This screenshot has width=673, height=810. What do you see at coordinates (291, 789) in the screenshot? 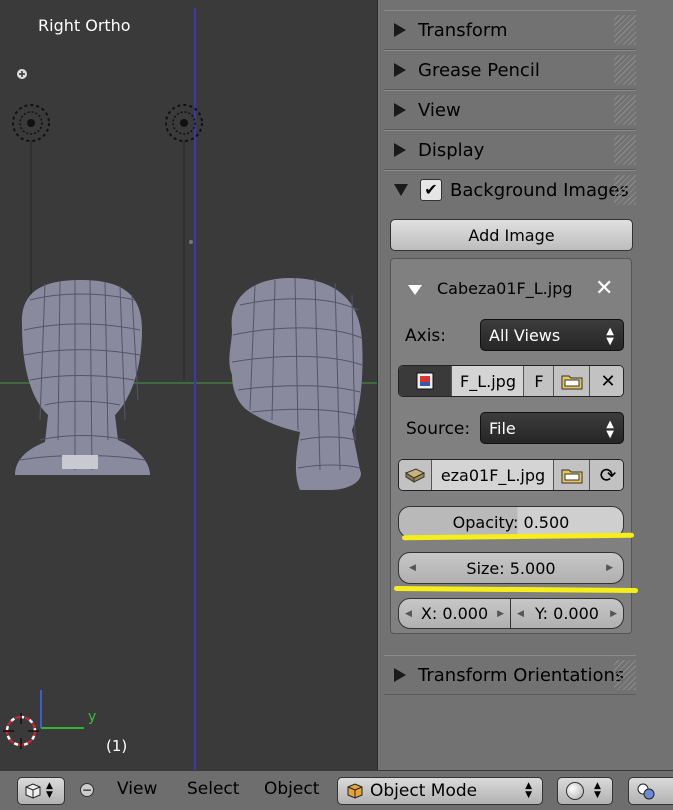
I see `object-menu: Object` at bounding box center [291, 789].